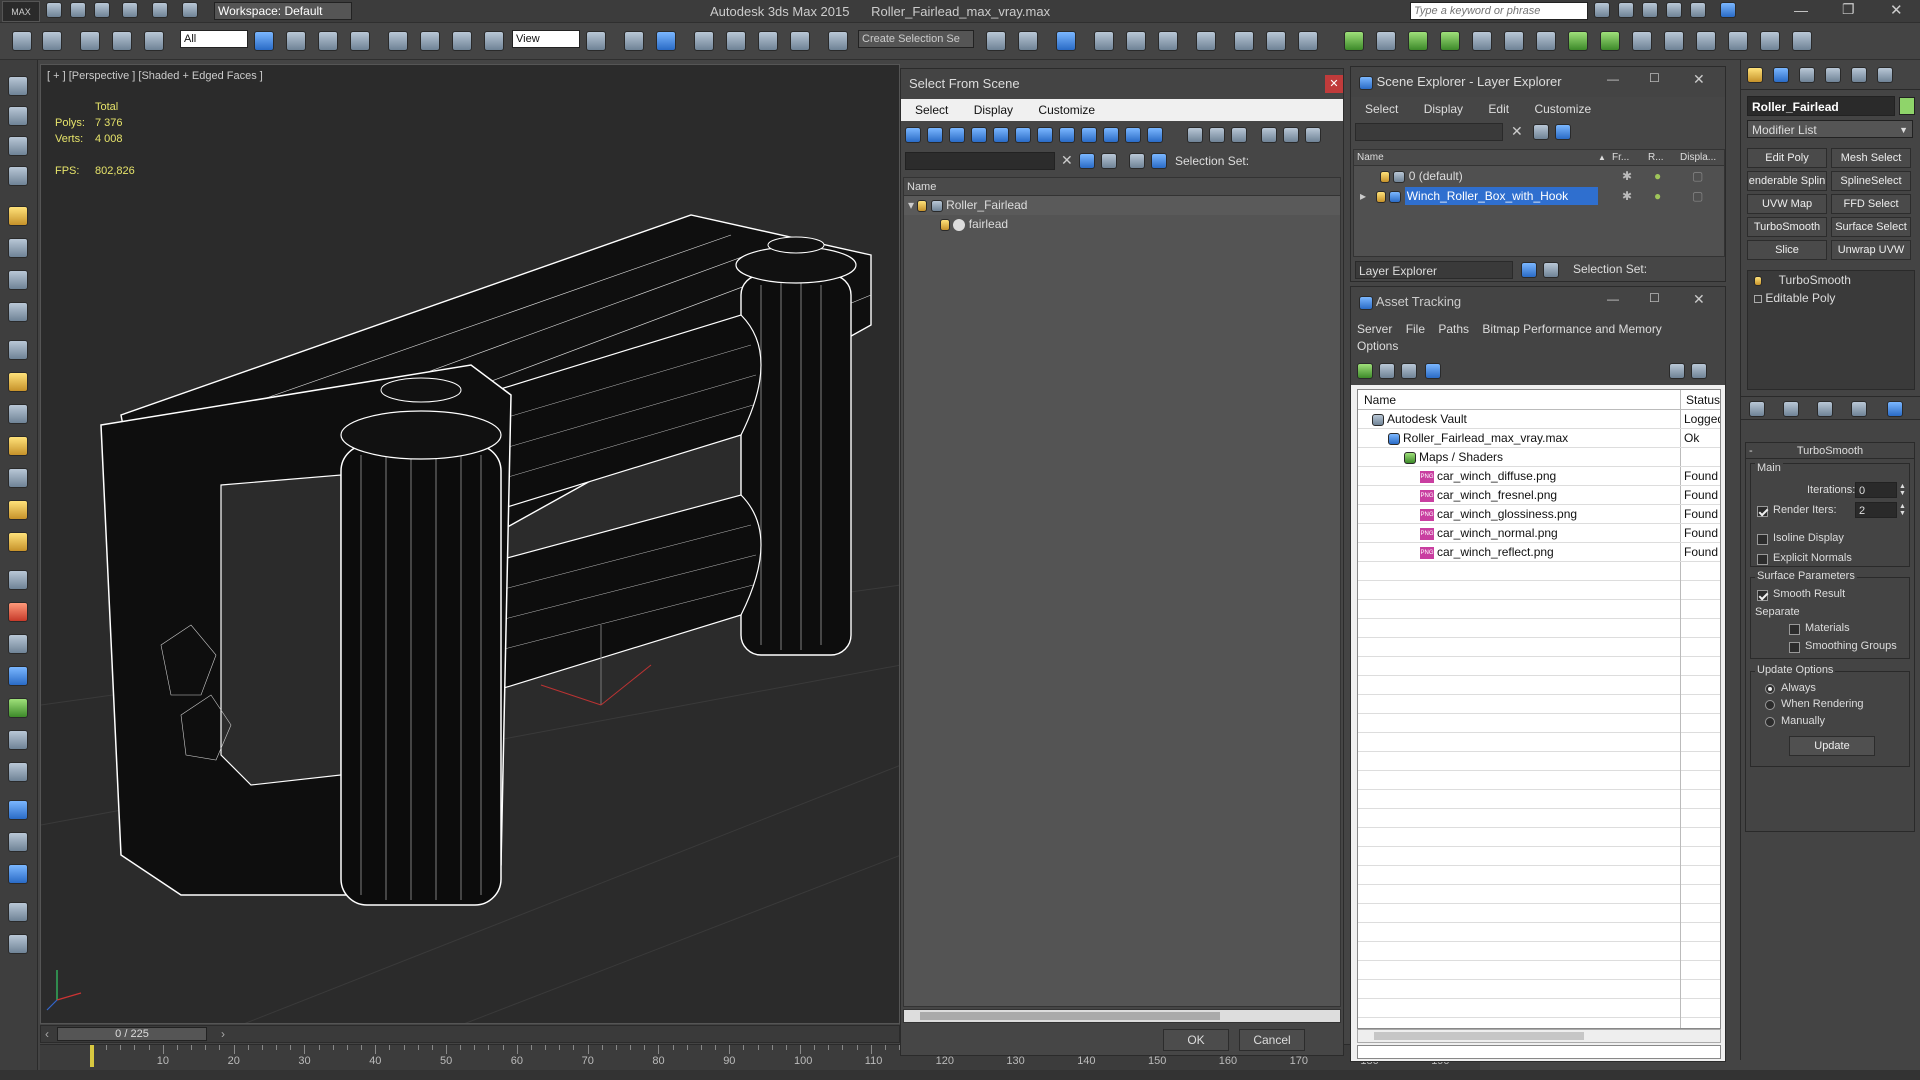 The width and height of the screenshot is (1920, 1080). What do you see at coordinates (1787, 250) in the screenshot?
I see `modifier-button: Slice` at bounding box center [1787, 250].